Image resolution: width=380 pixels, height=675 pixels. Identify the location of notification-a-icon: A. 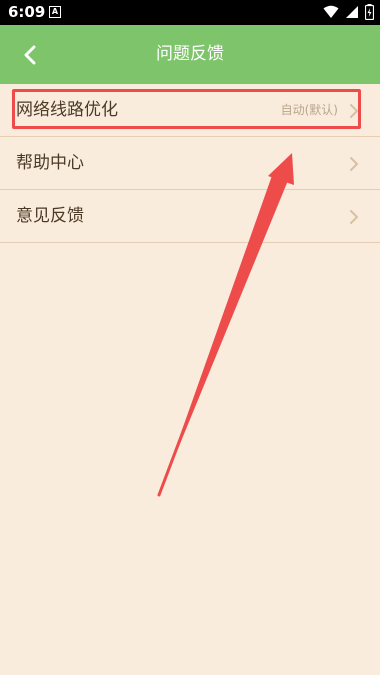
(55, 12).